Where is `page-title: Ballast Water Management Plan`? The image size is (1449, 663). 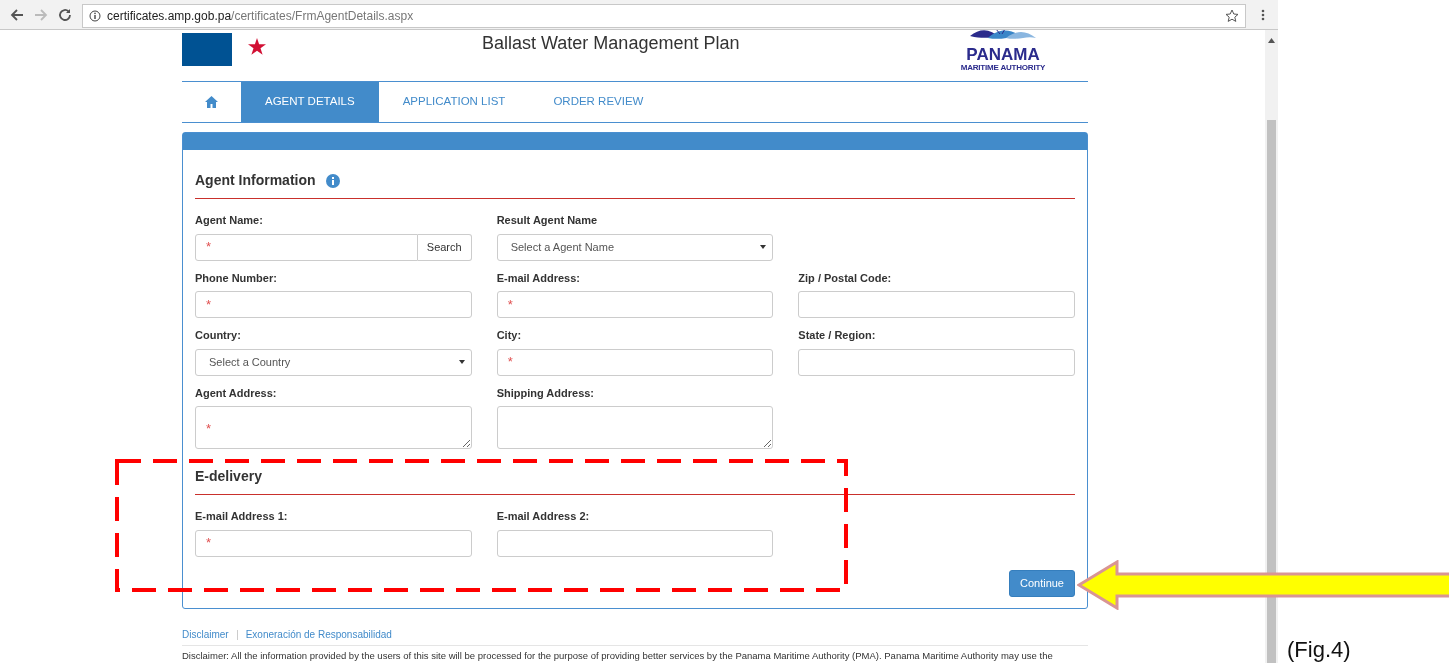
page-title: Ballast Water Management Plan is located at coordinates (611, 43).